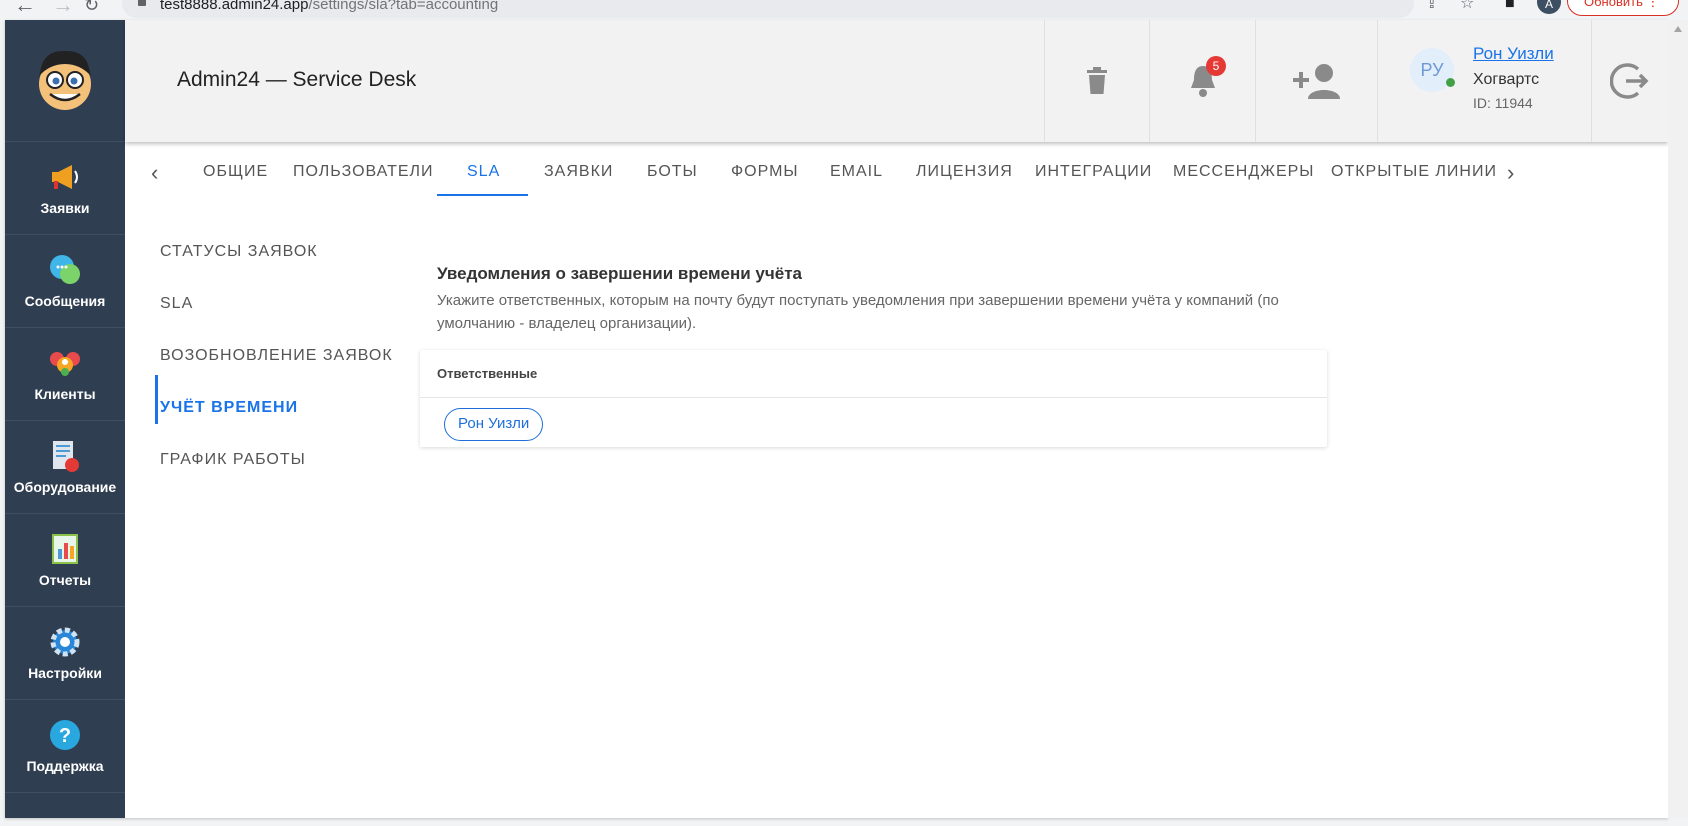 This screenshot has height=826, width=1688. What do you see at coordinates (1678, 29) in the screenshot?
I see `scroll-up-arrow-icon` at bounding box center [1678, 29].